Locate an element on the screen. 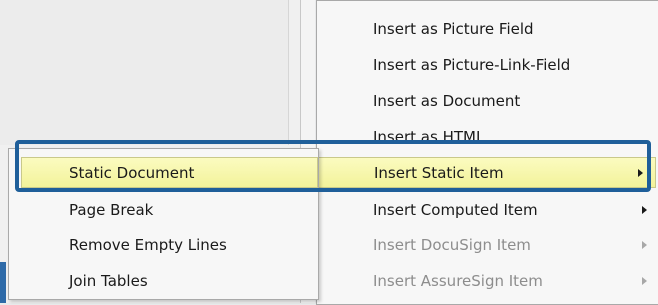 This screenshot has width=658, height=305. menu-item-label: Remove Empty Lines is located at coordinates (148, 245).